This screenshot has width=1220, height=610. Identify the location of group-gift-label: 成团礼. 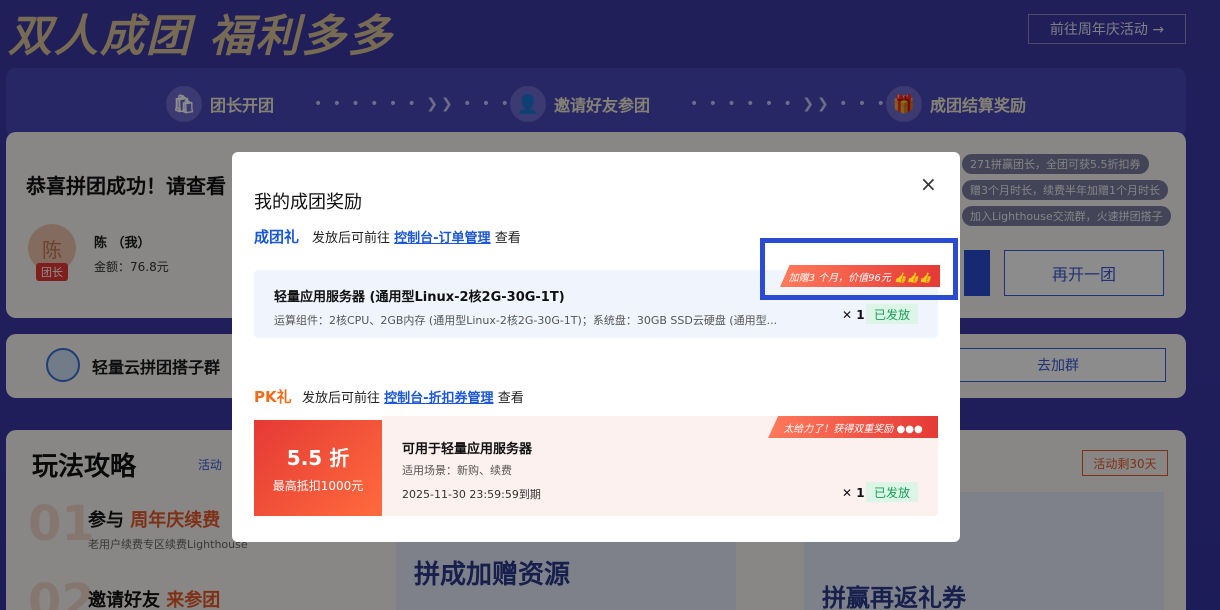
(277, 237).